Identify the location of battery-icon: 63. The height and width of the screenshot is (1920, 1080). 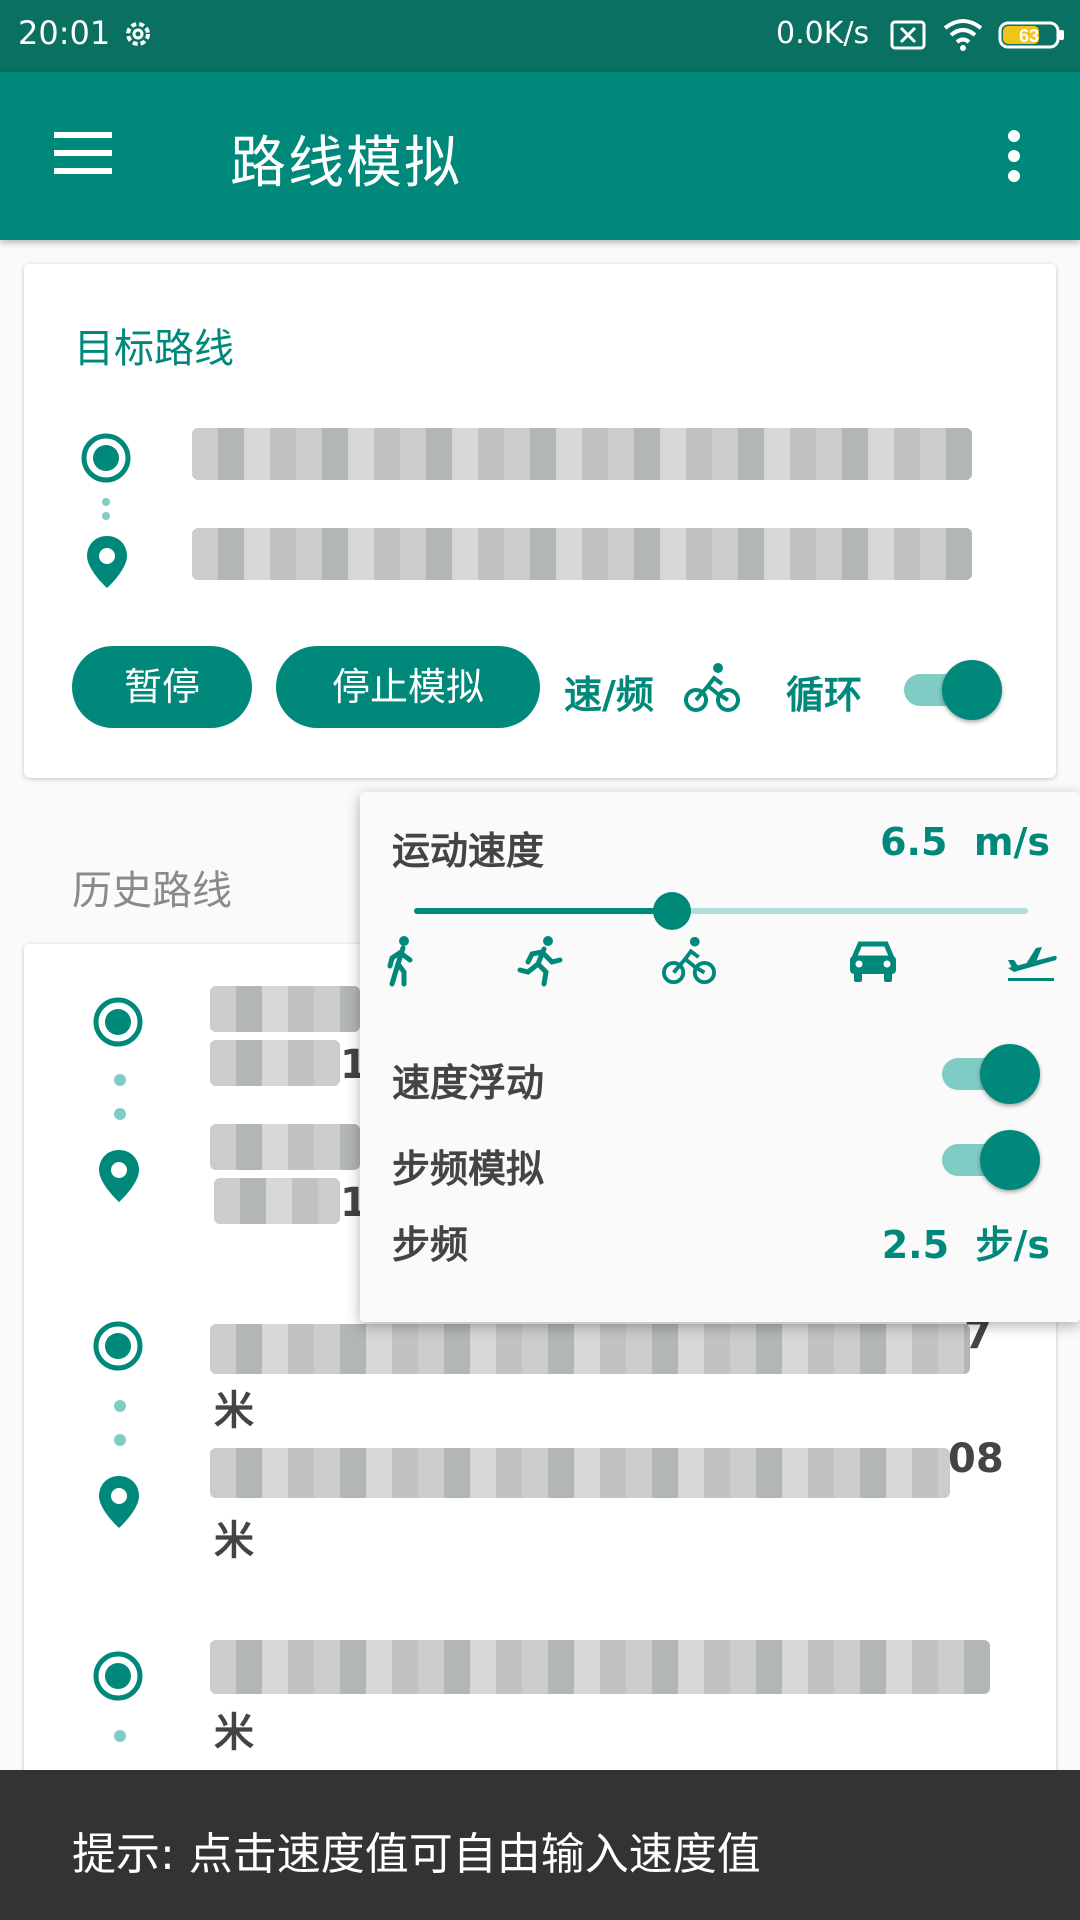
(1031, 35).